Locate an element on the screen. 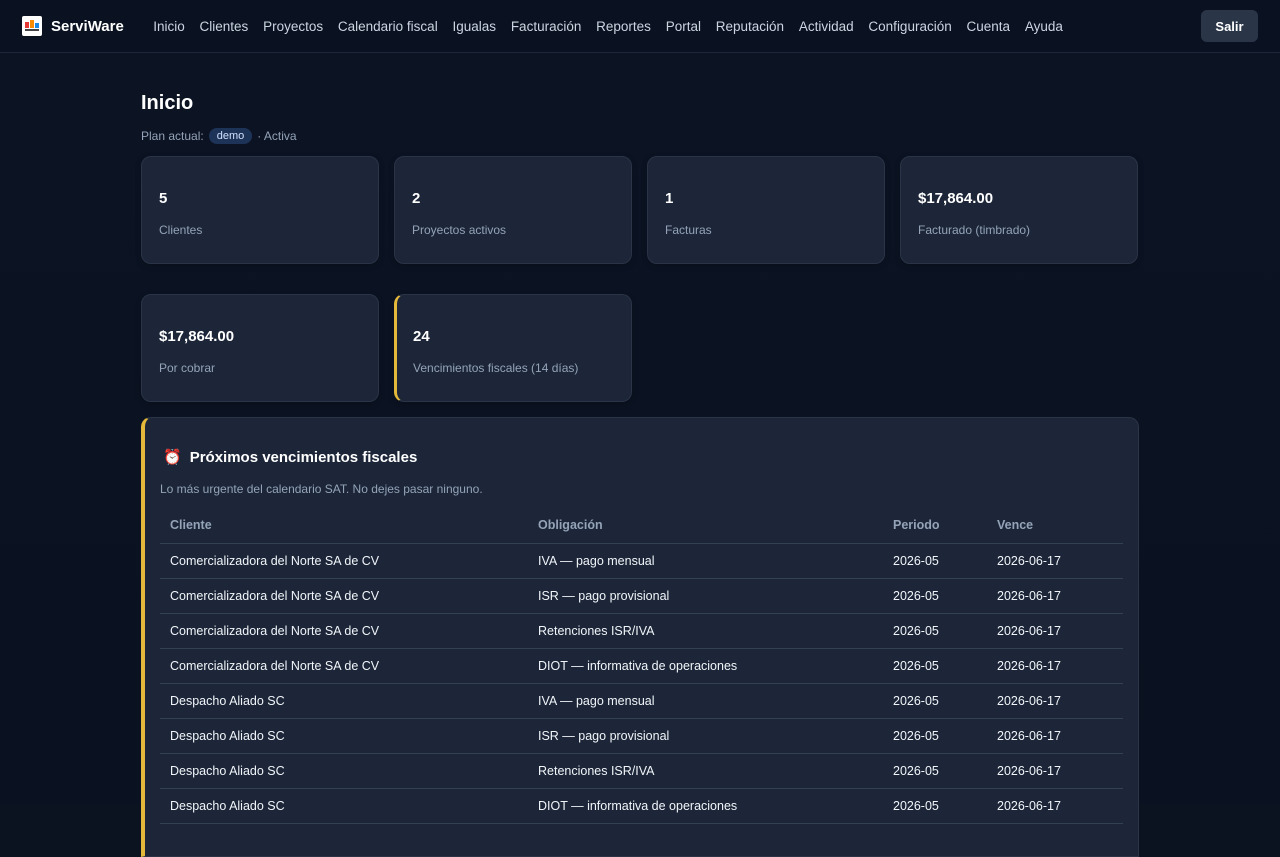 Image resolution: width=1280 pixels, height=857 pixels. panel-title: Próximos vencimientos fiscales is located at coordinates (303, 457).